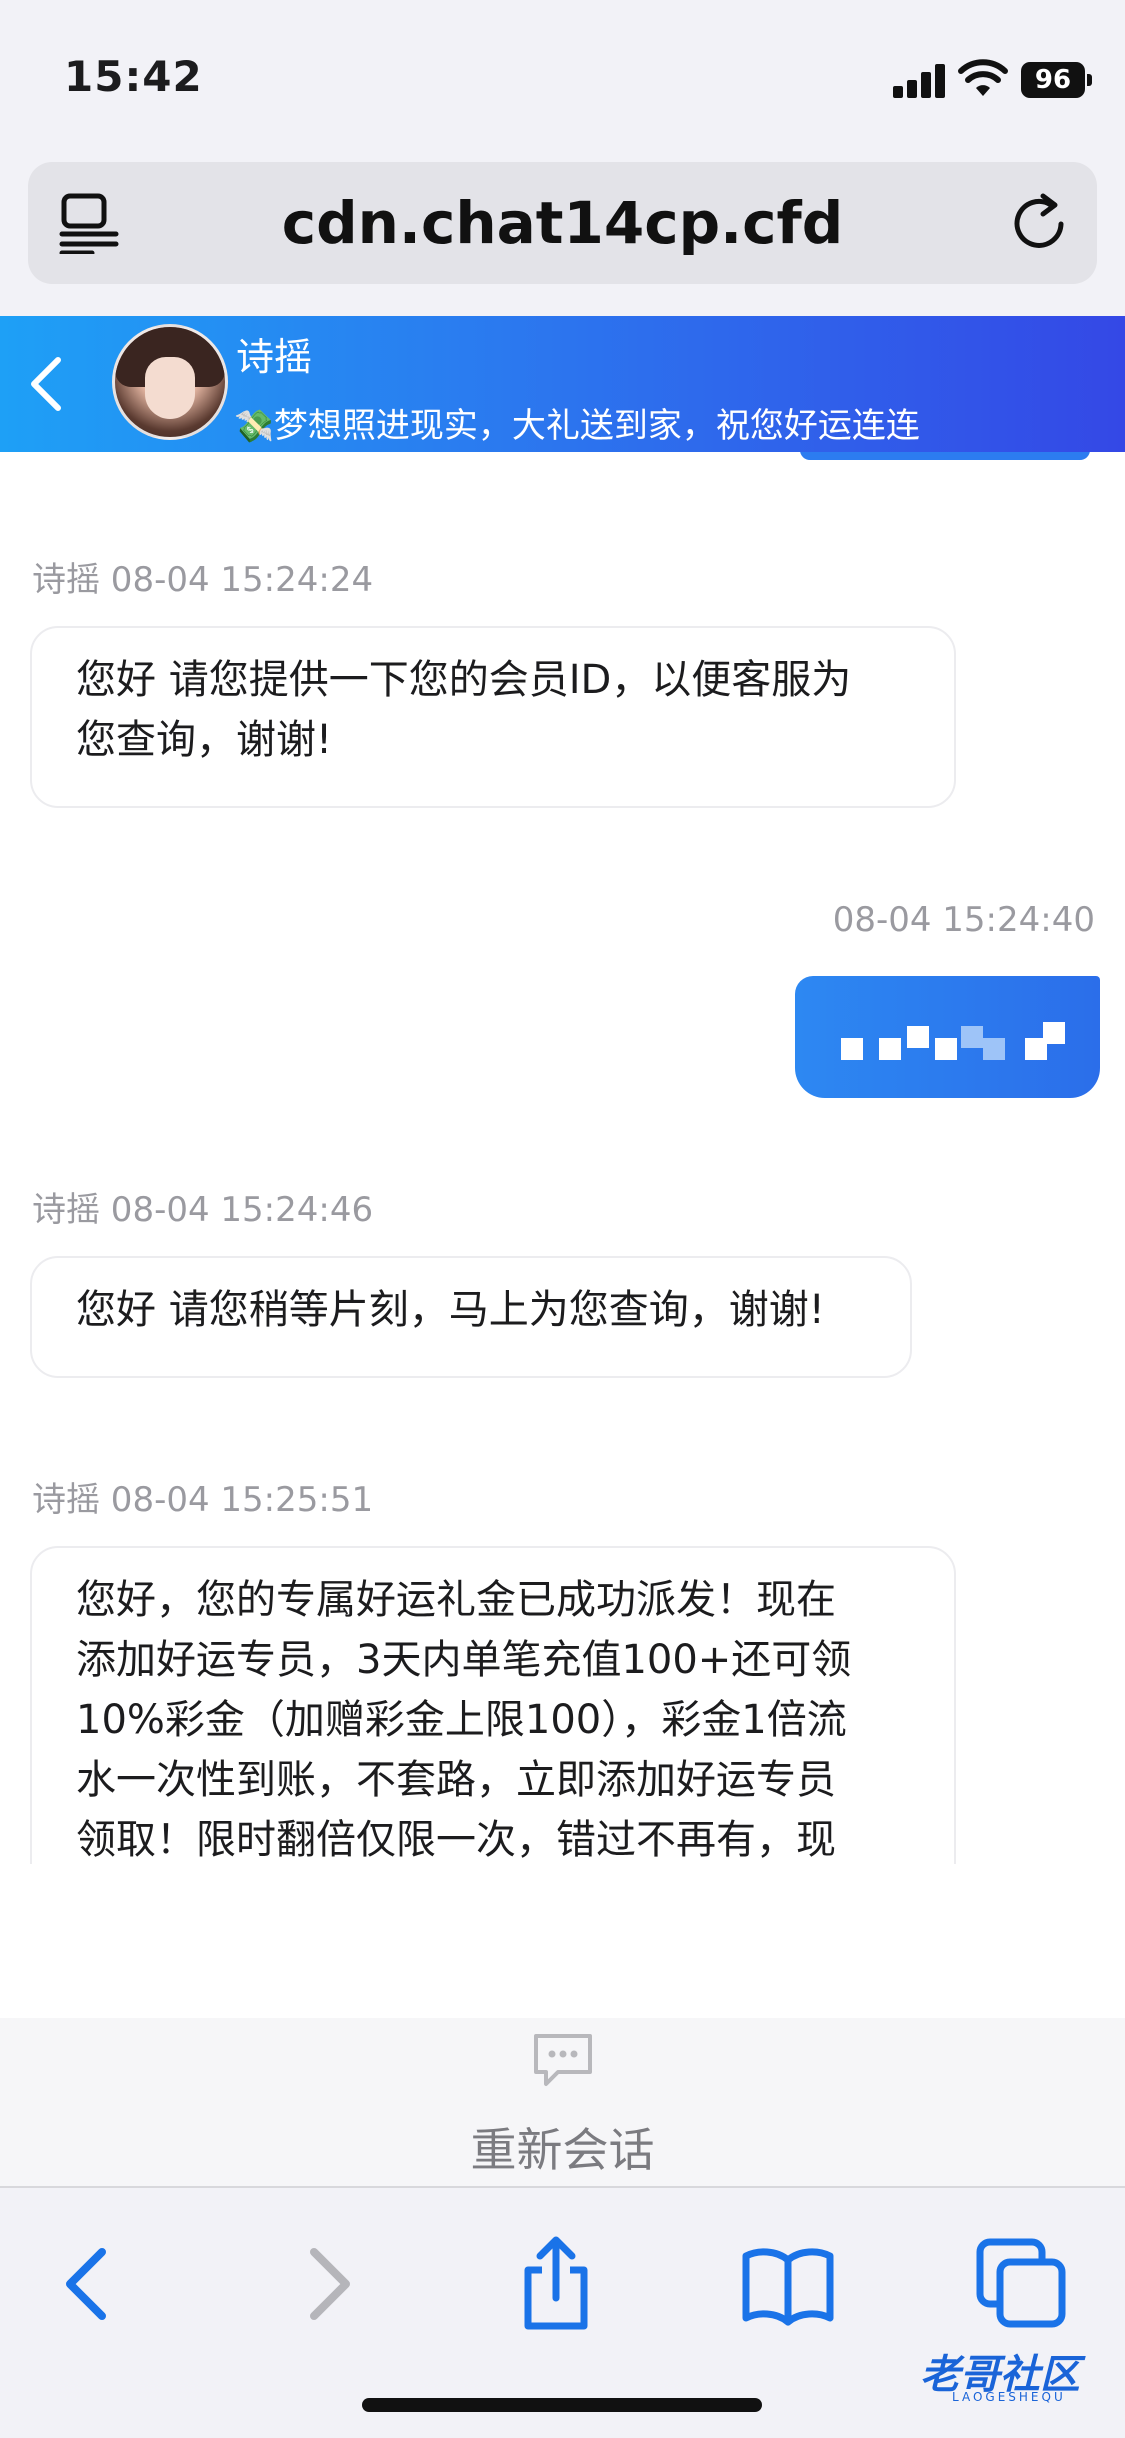 The image size is (1125, 2438). Describe the element at coordinates (464, 680) in the screenshot. I see `message-line: 您好 请您提供一下您的会员ID，以便客服为` at that location.